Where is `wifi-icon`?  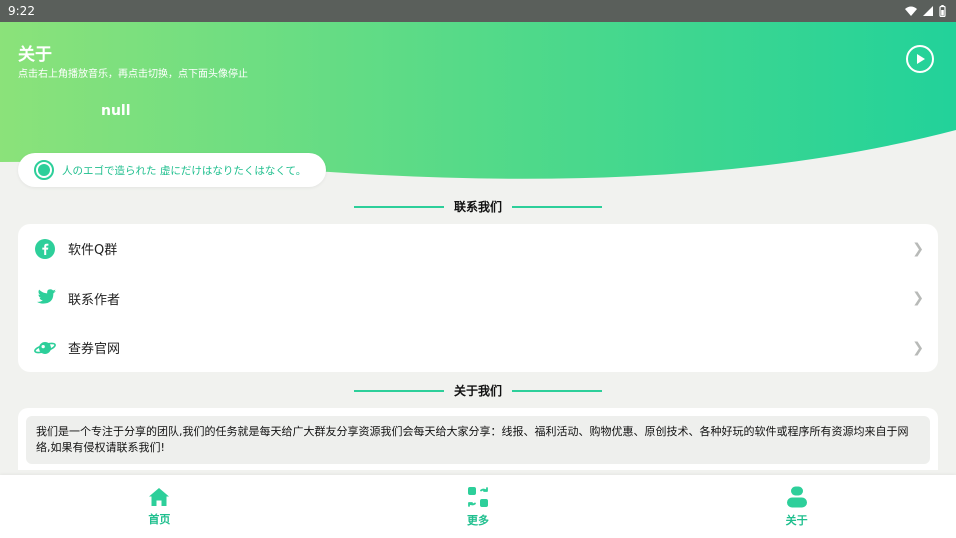 wifi-icon is located at coordinates (911, 11).